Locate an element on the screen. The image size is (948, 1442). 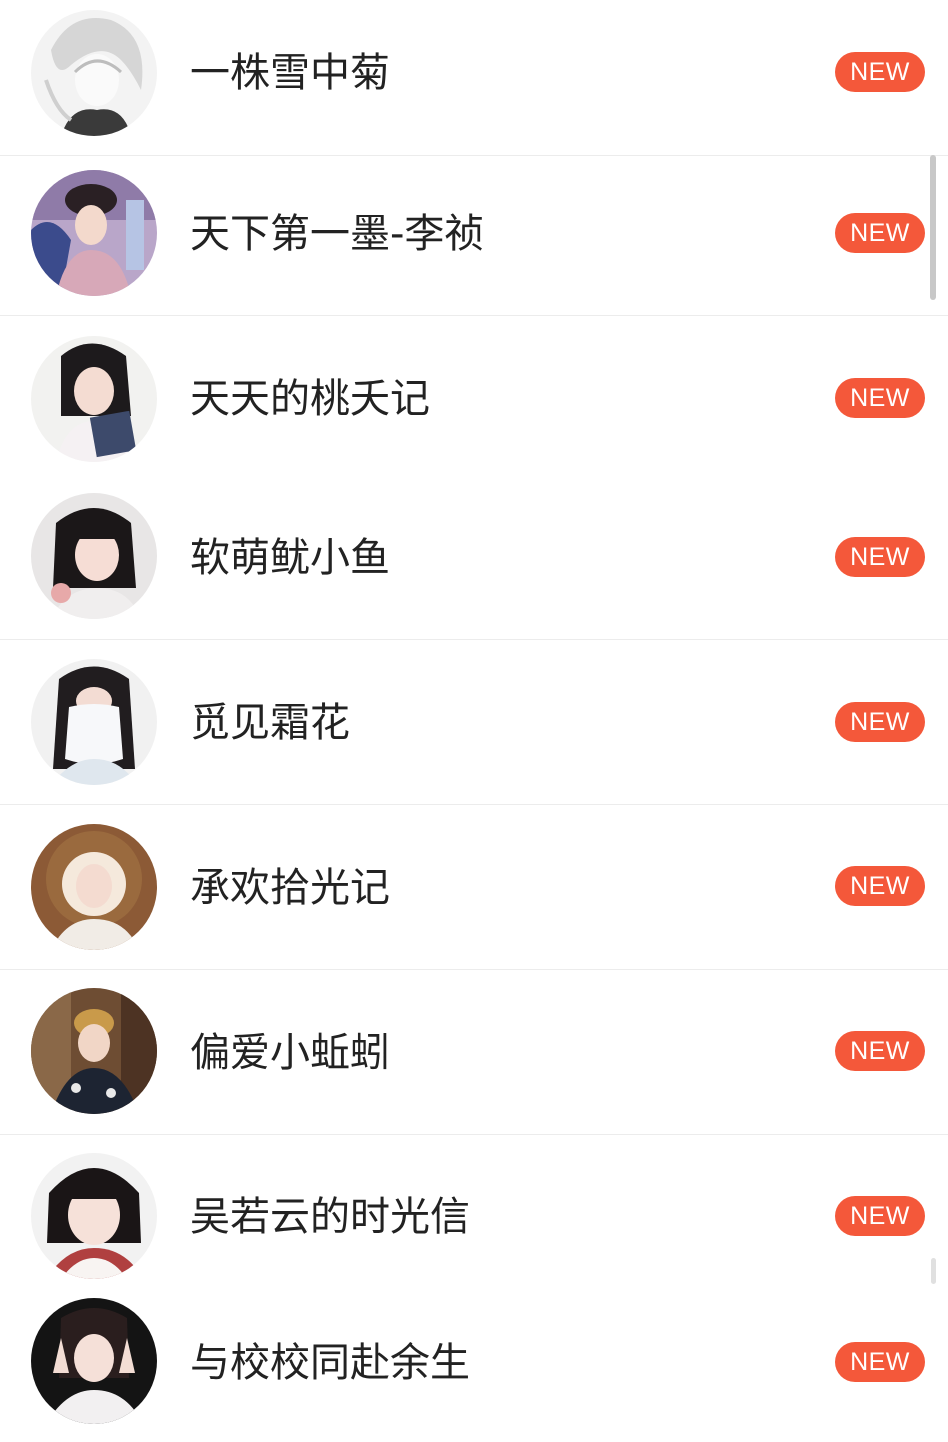
item-name: 与校校同赴余生 is located at coordinates (330, 1363).